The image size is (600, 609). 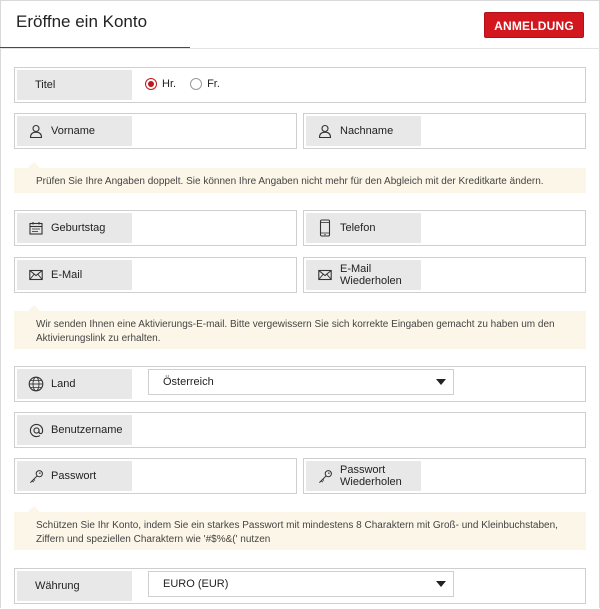 I want to click on email-label-box: E-Mail, so click(x=74, y=275).